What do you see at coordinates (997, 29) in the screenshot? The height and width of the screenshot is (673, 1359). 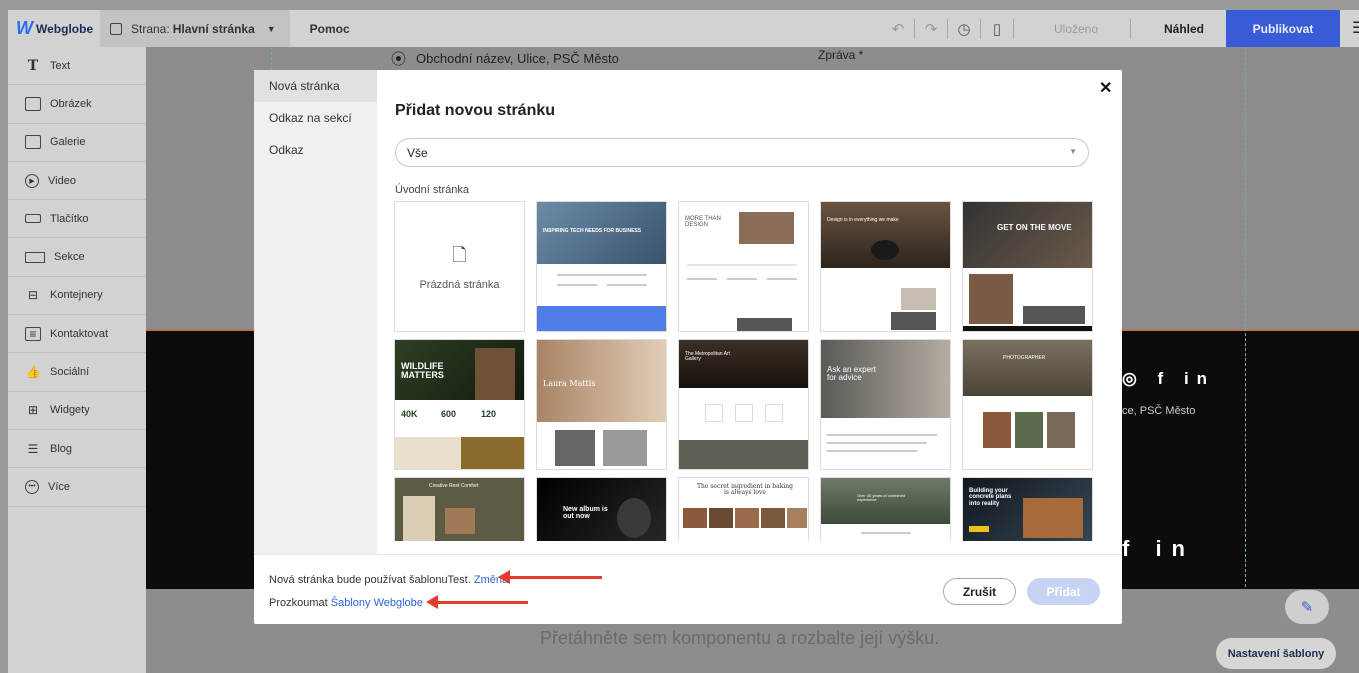 I see `mobile-icon: ▯` at bounding box center [997, 29].